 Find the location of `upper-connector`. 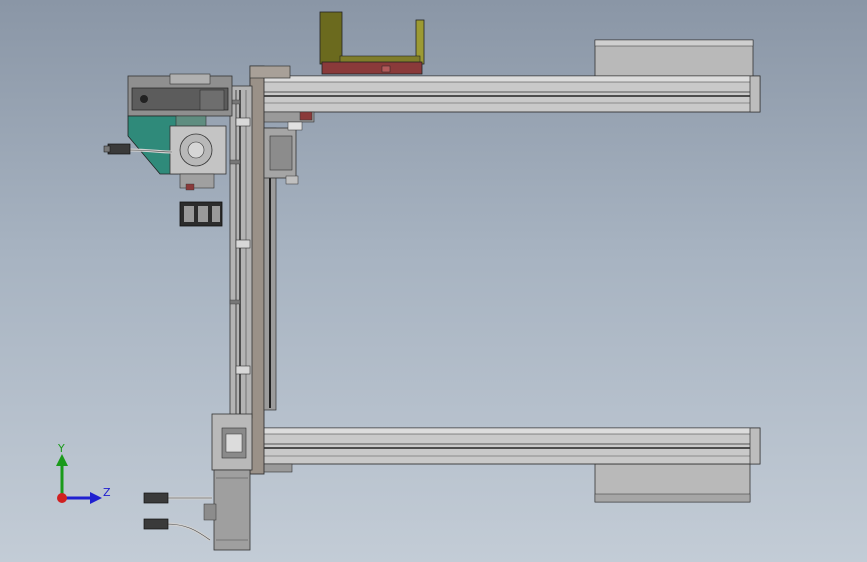

upper-connector is located at coordinates (119, 149).